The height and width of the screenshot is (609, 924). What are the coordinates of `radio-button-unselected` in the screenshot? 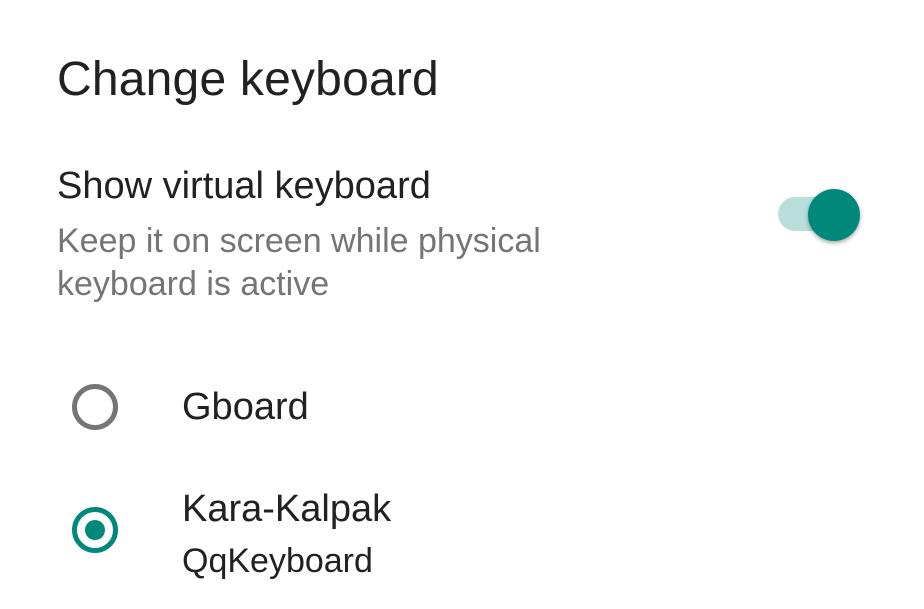 It's located at (95, 407).